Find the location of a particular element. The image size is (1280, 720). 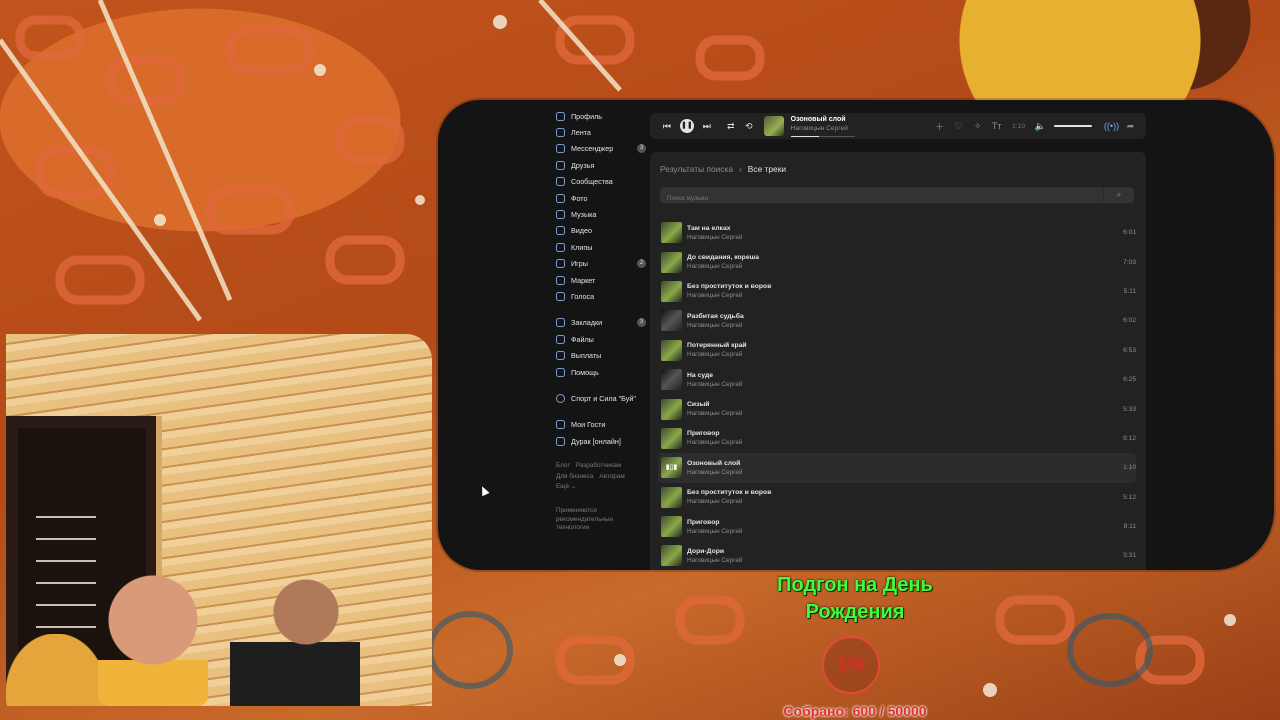

track-row: Дори-Дори Наговицын Сергей 3:31 is located at coordinates (897, 555).